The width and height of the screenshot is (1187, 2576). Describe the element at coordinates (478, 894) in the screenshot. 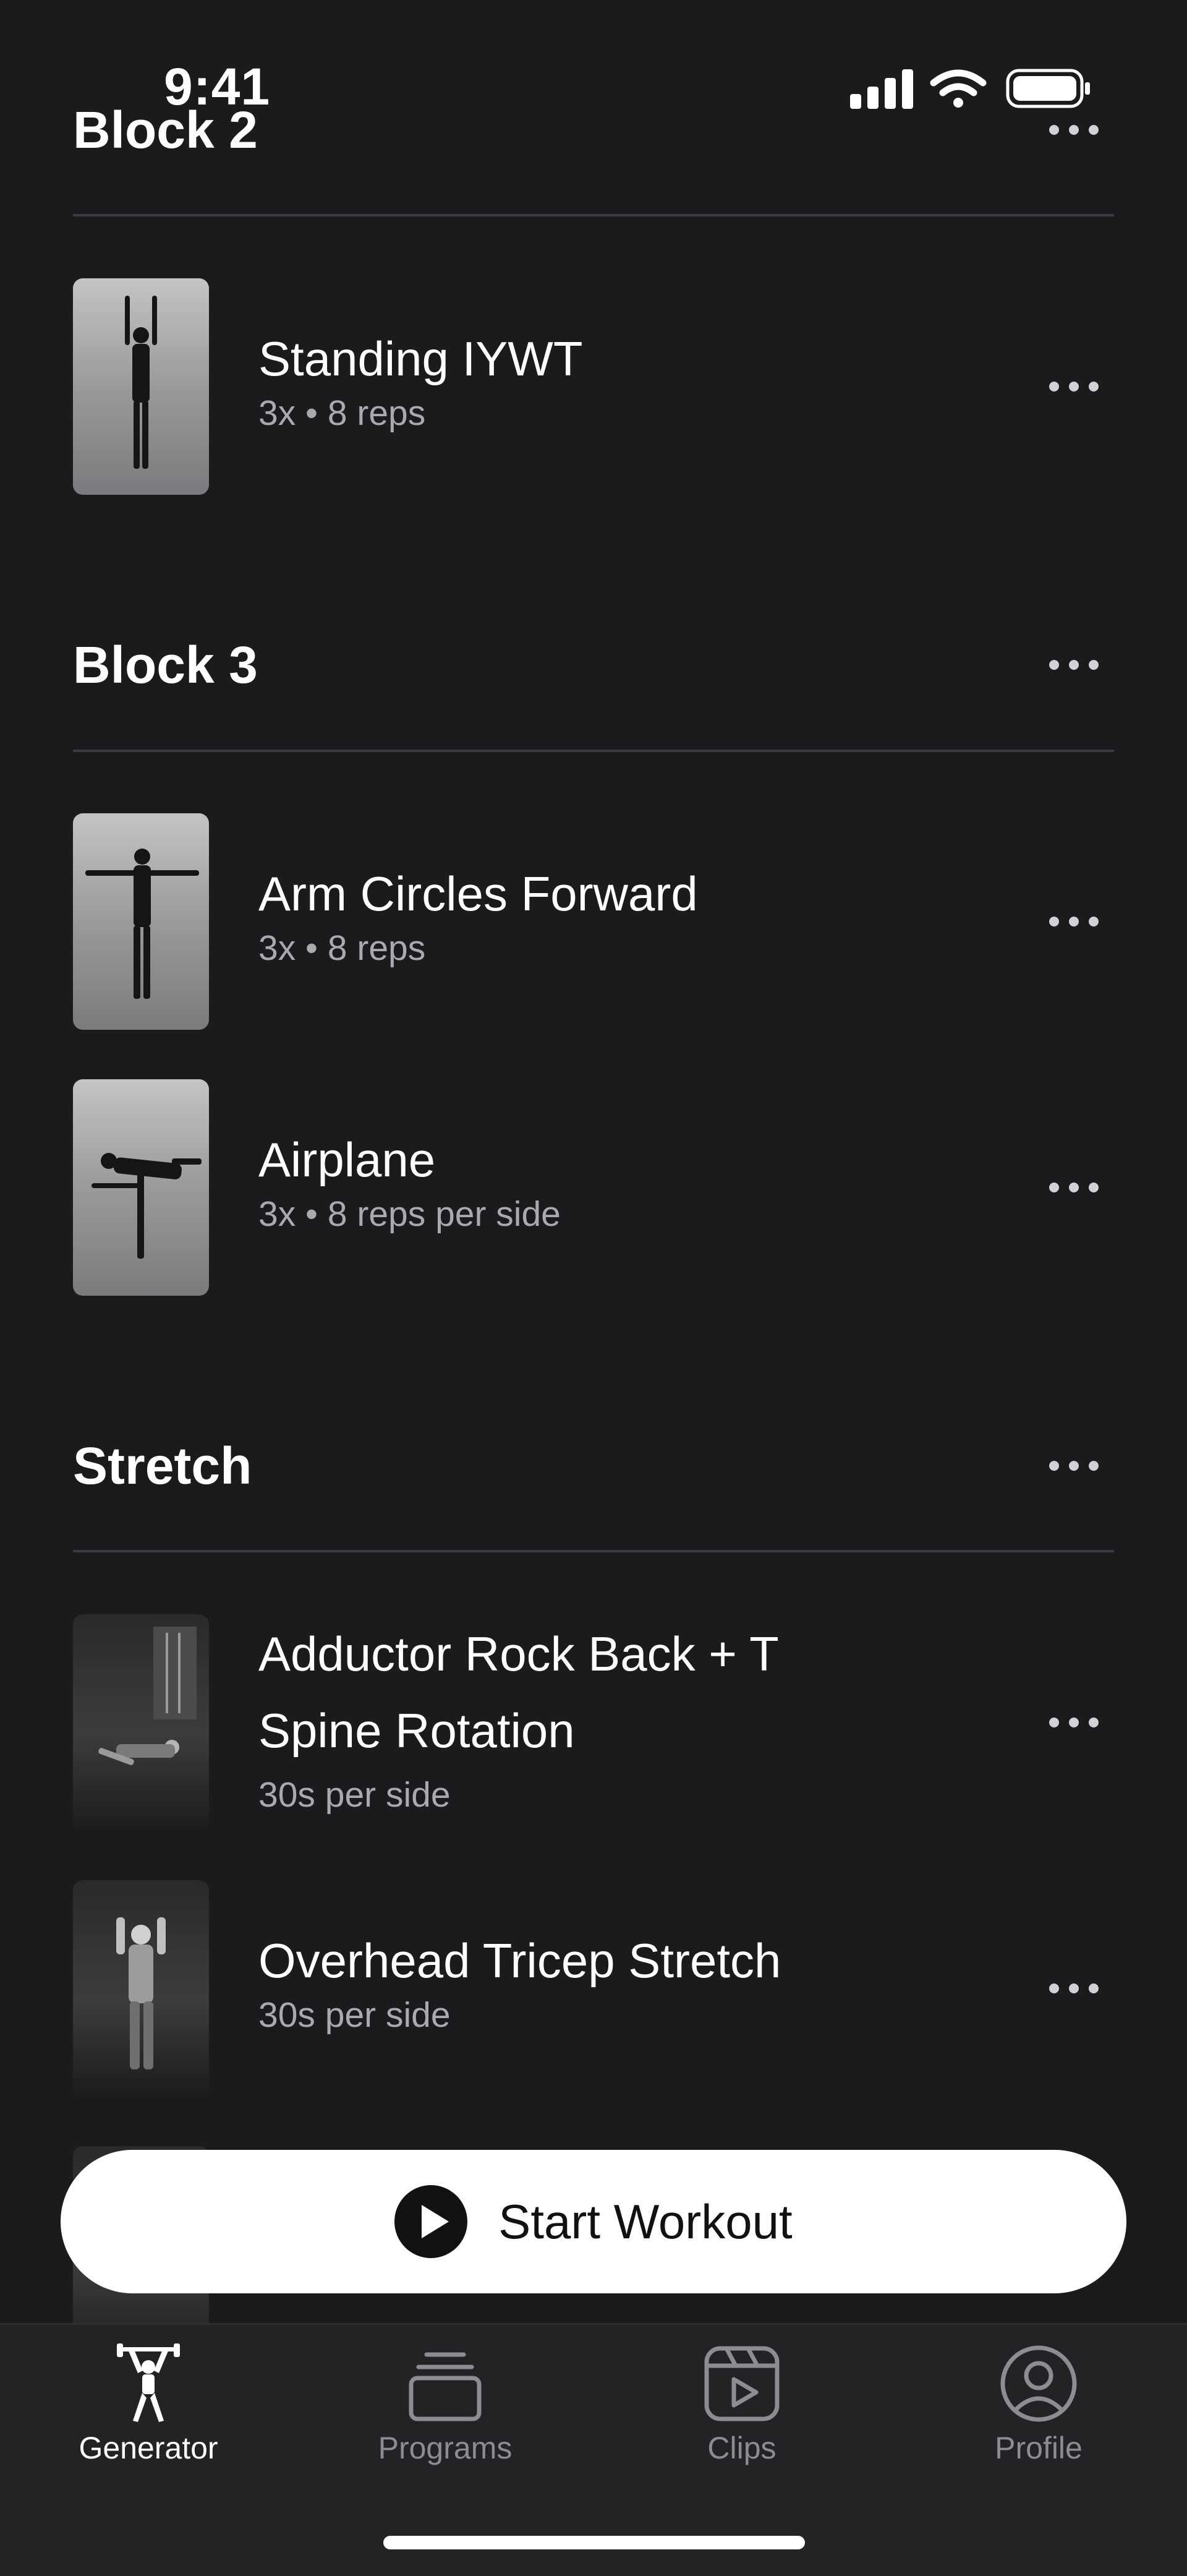

I see `exercise-name: Arm Circles Forward` at that location.